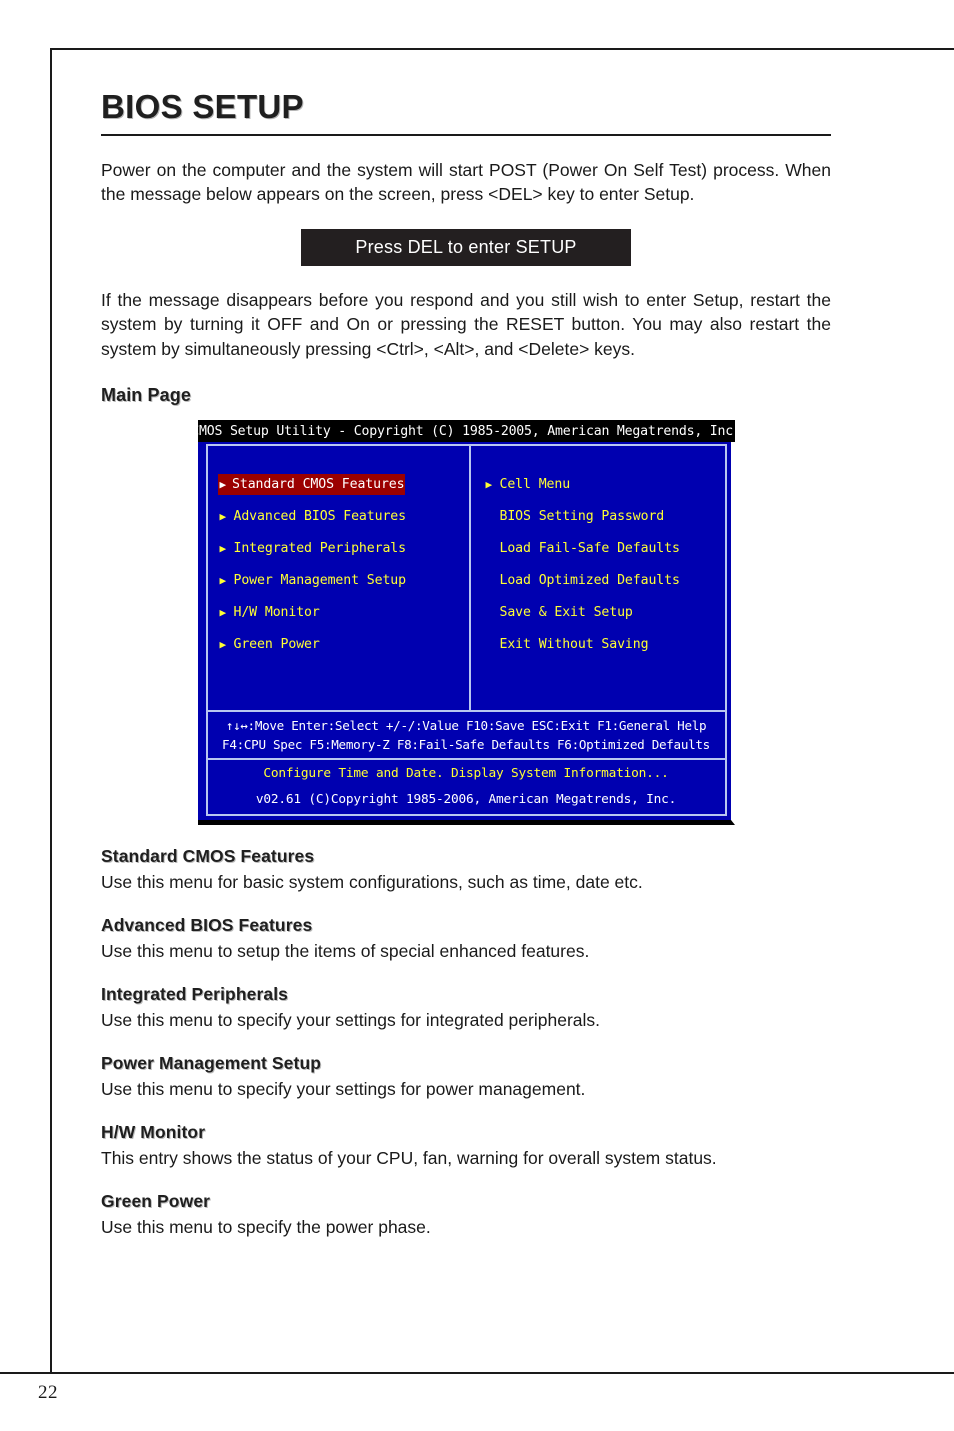 Image resolution: width=954 pixels, height=1431 pixels. Describe the element at coordinates (589, 548) in the screenshot. I see `bios-right-menu-item-label: Load Fail-Safe Defaults` at that location.